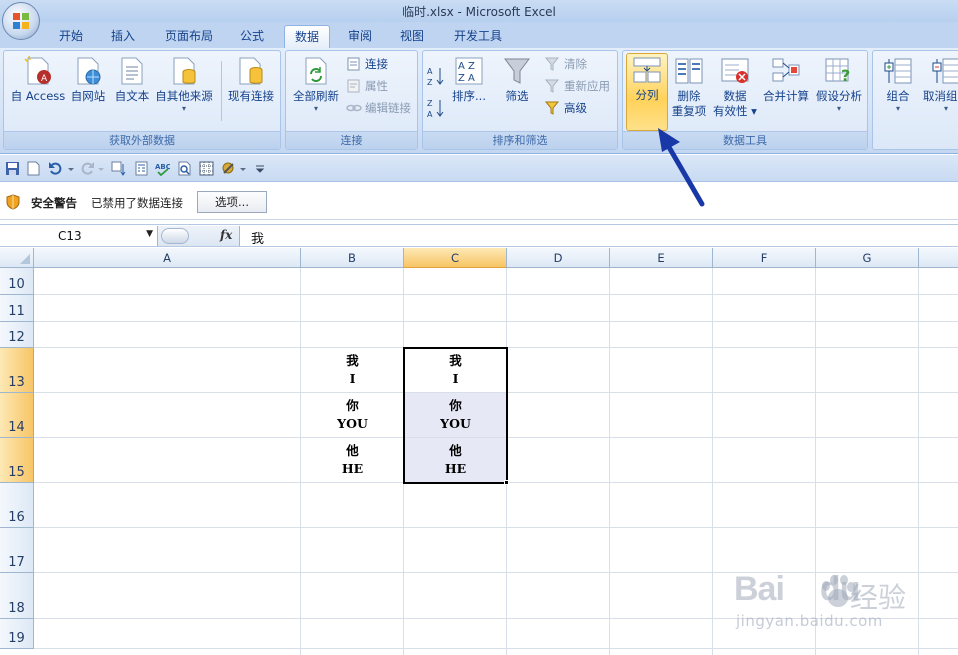 The width and height of the screenshot is (958, 655). I want to click on ribbon-tab-bar: 开始 插入 页面布局 公式 数据 审阅 视图 开发工具, so click(479, 35).